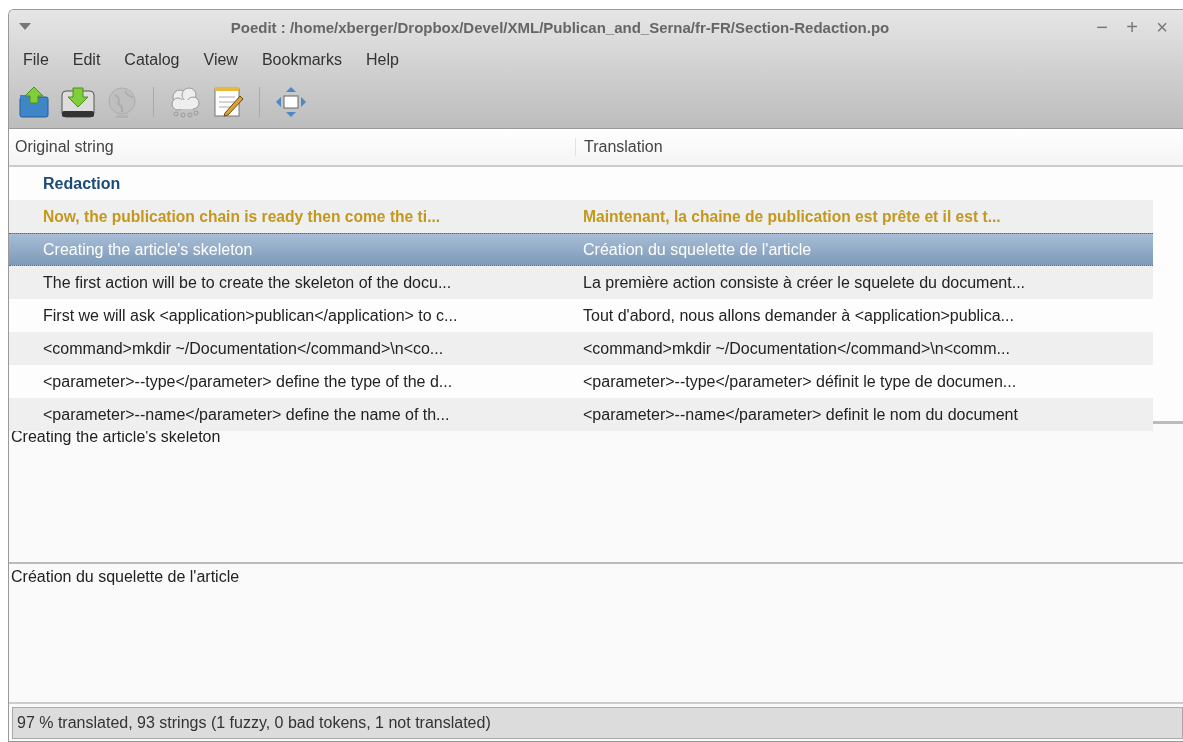 The image size is (1183, 742). Describe the element at coordinates (228, 102) in the screenshot. I see `notepad-pencil-icon` at that location.